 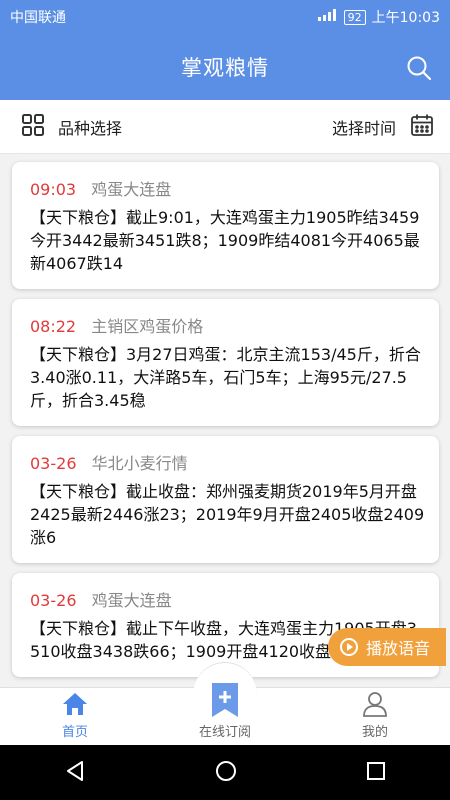 What do you see at coordinates (74, 732) in the screenshot?
I see `tab-home-label: 首页` at bounding box center [74, 732].